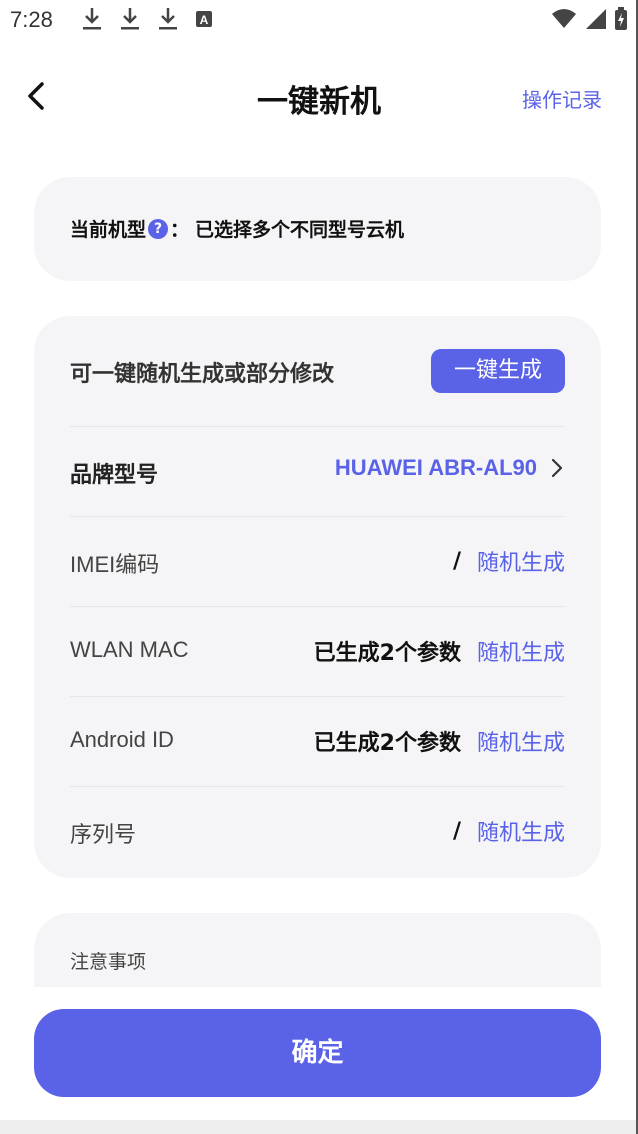 Image resolution: width=638 pixels, height=1134 pixels. I want to click on signal-icon, so click(596, 21).